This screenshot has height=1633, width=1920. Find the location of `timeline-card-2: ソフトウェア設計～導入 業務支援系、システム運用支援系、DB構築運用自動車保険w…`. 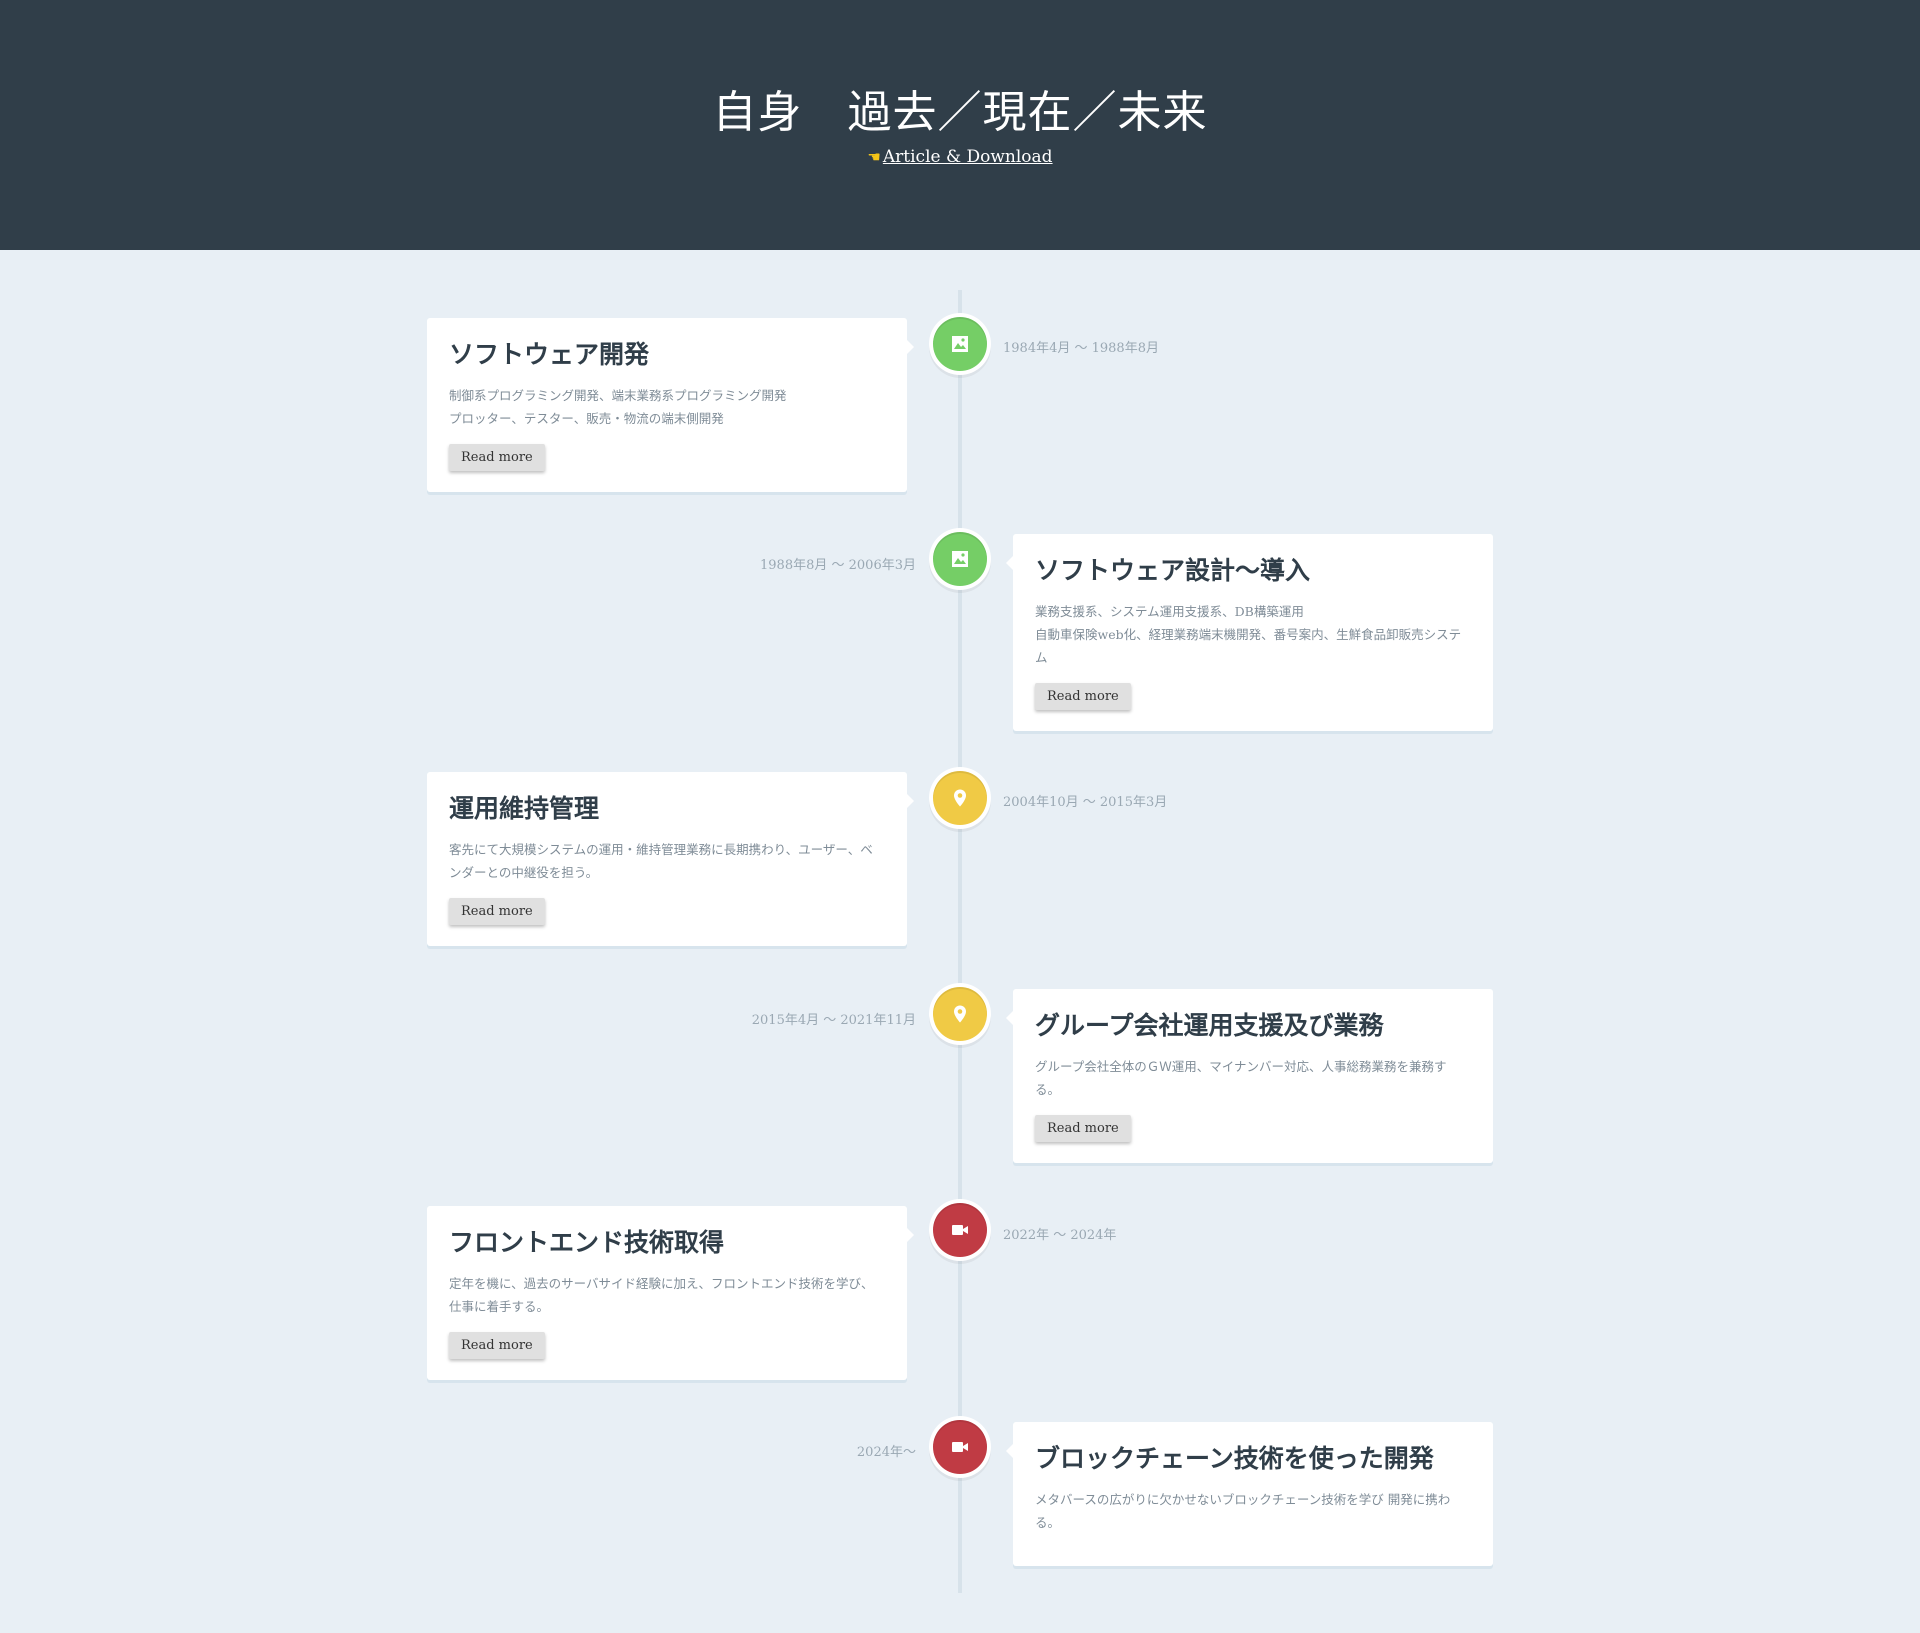

timeline-card-2: ソフトウェア設計～導入 業務支援系、システム運用支援系、DB構築運用自動車保険w… is located at coordinates (1249, 632).